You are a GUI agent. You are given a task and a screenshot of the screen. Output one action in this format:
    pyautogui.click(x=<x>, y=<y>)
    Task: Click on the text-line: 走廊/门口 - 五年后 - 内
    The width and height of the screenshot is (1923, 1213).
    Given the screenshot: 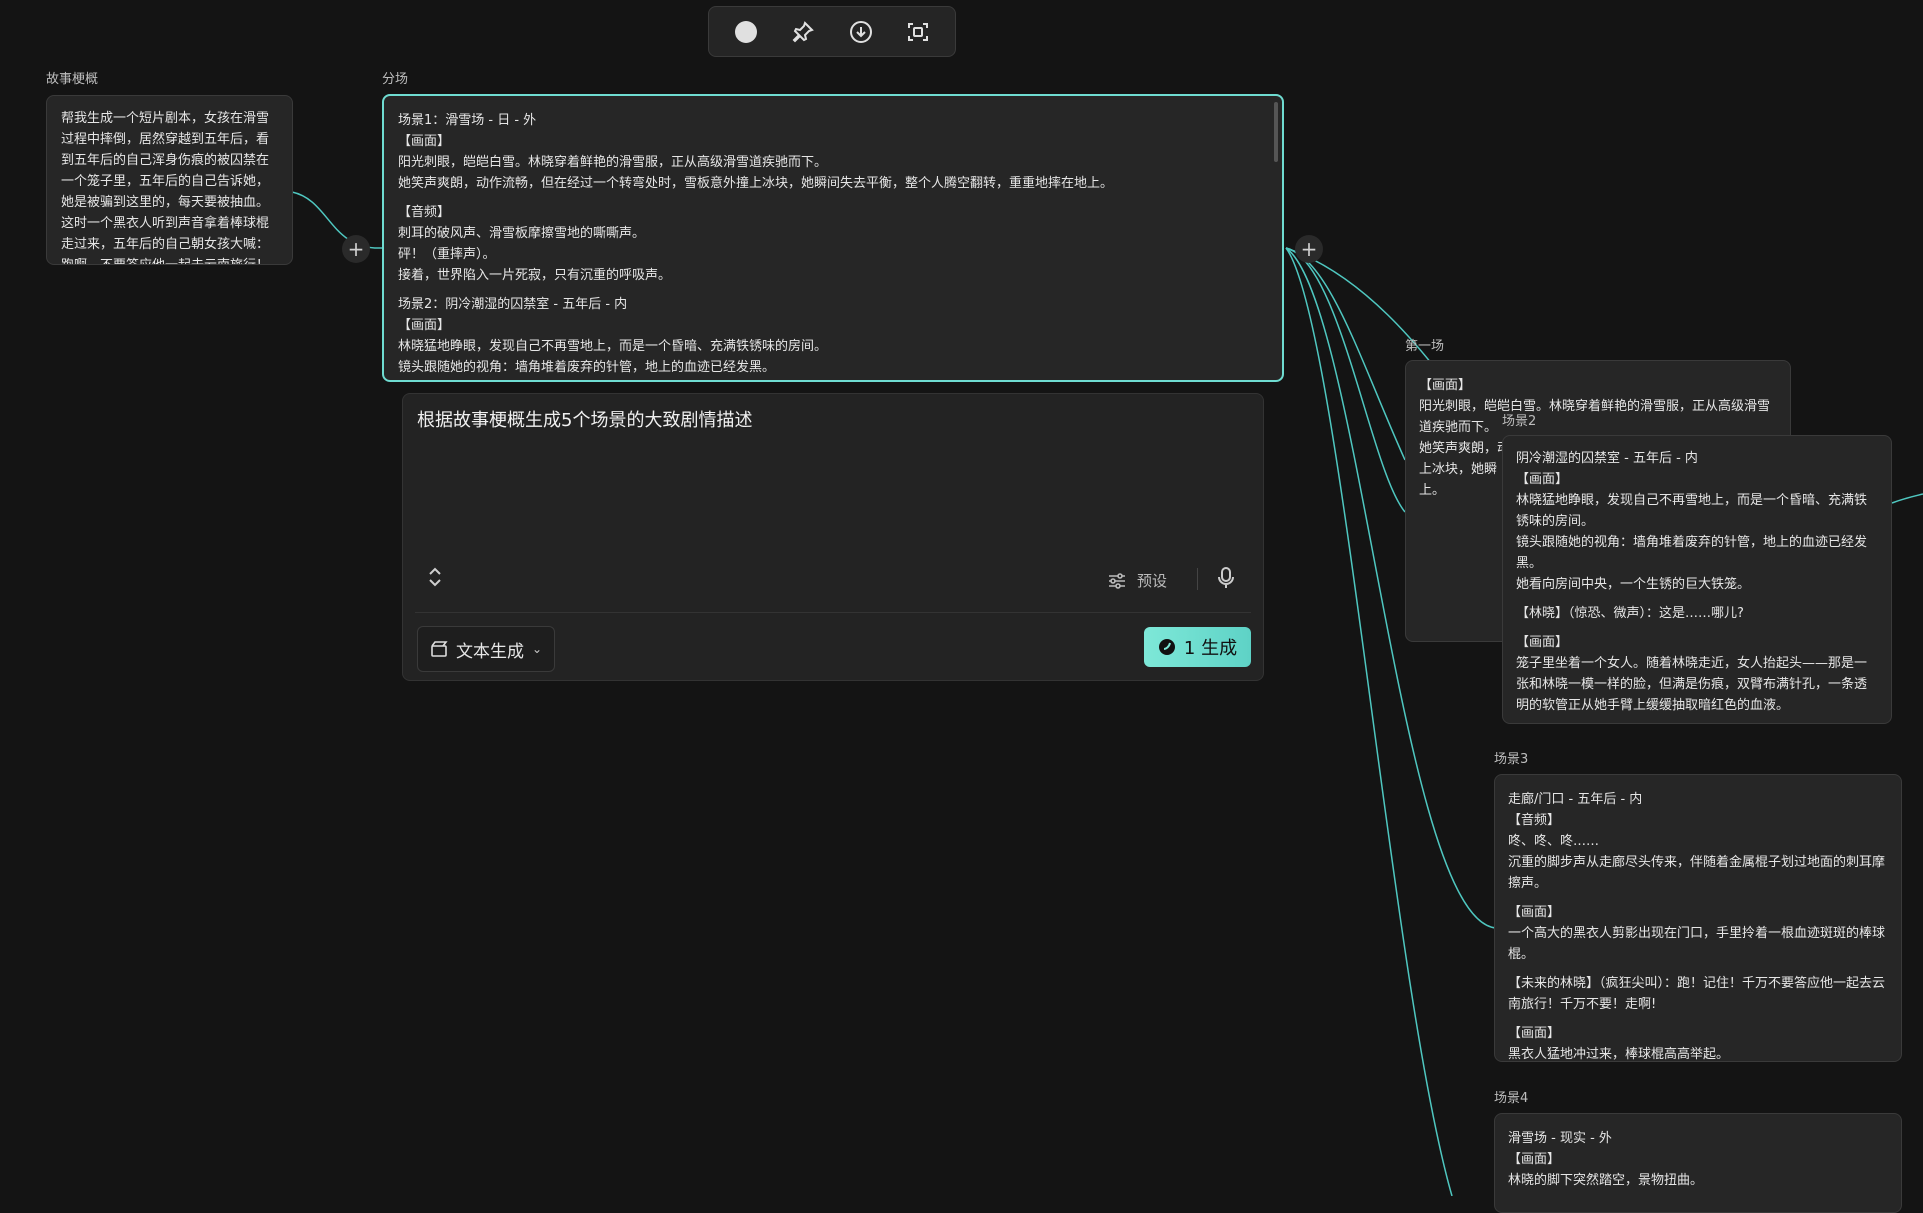 What is the action you would take?
    pyautogui.click(x=1575, y=799)
    